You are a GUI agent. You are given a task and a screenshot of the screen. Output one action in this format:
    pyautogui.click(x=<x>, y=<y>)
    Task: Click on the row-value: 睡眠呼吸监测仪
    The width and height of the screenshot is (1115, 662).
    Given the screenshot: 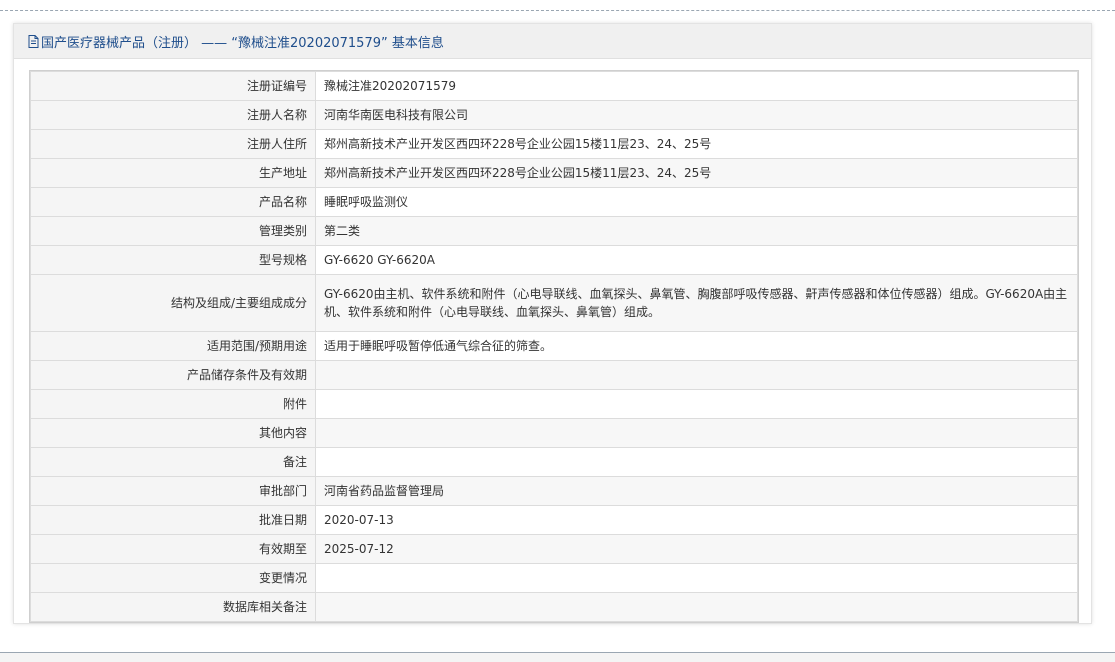 What is the action you would take?
    pyautogui.click(x=696, y=202)
    